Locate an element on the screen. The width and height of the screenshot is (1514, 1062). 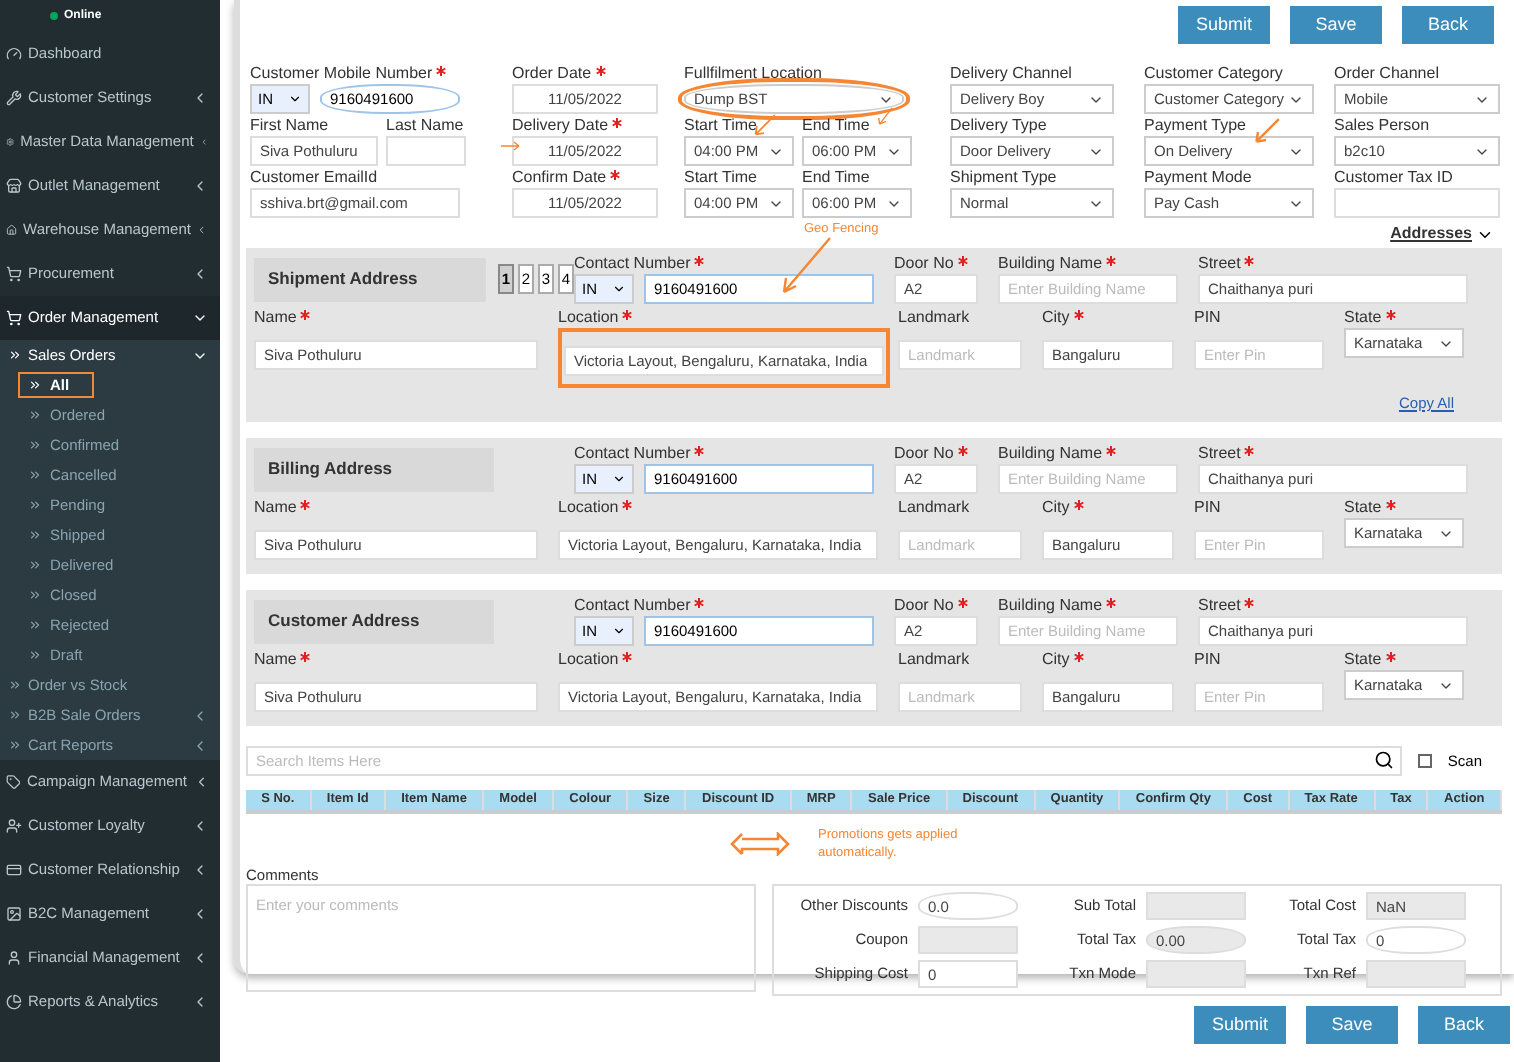
field-label: Delivery Type is located at coordinates (998, 126).